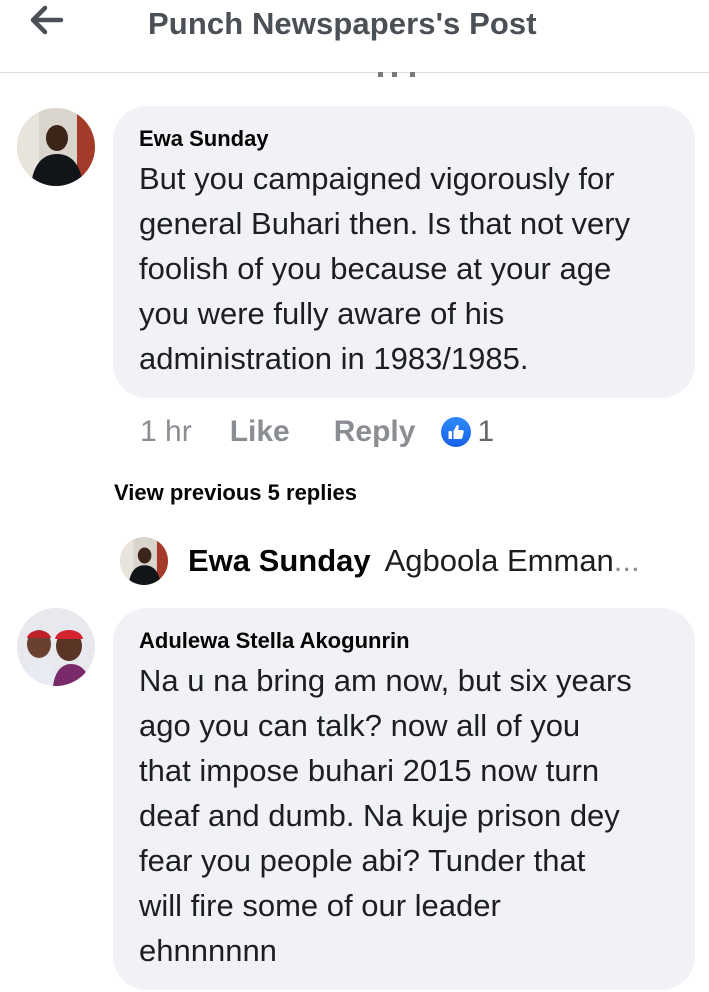 The height and width of the screenshot is (992, 709). I want to click on reply-author: Ewa Sunday, so click(279, 560).